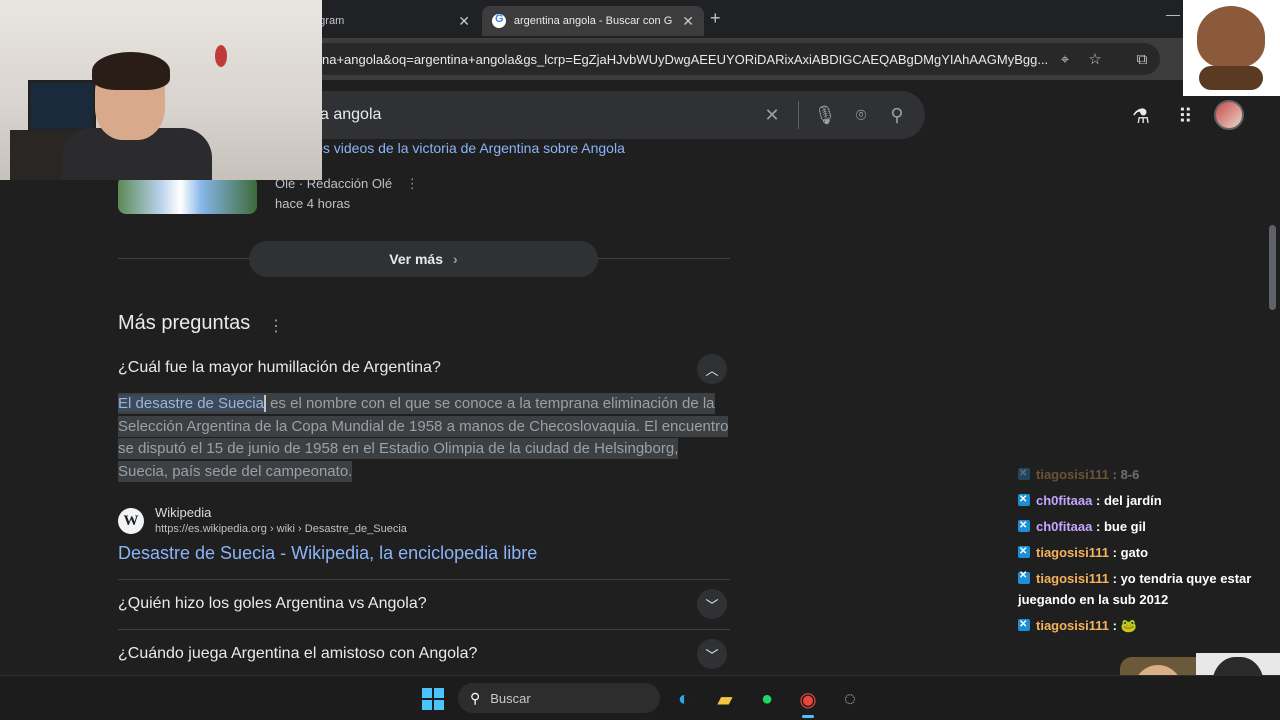 The image size is (1280, 720). Describe the element at coordinates (715, 18) in the screenshot. I see `new-tab-icon: +` at that location.